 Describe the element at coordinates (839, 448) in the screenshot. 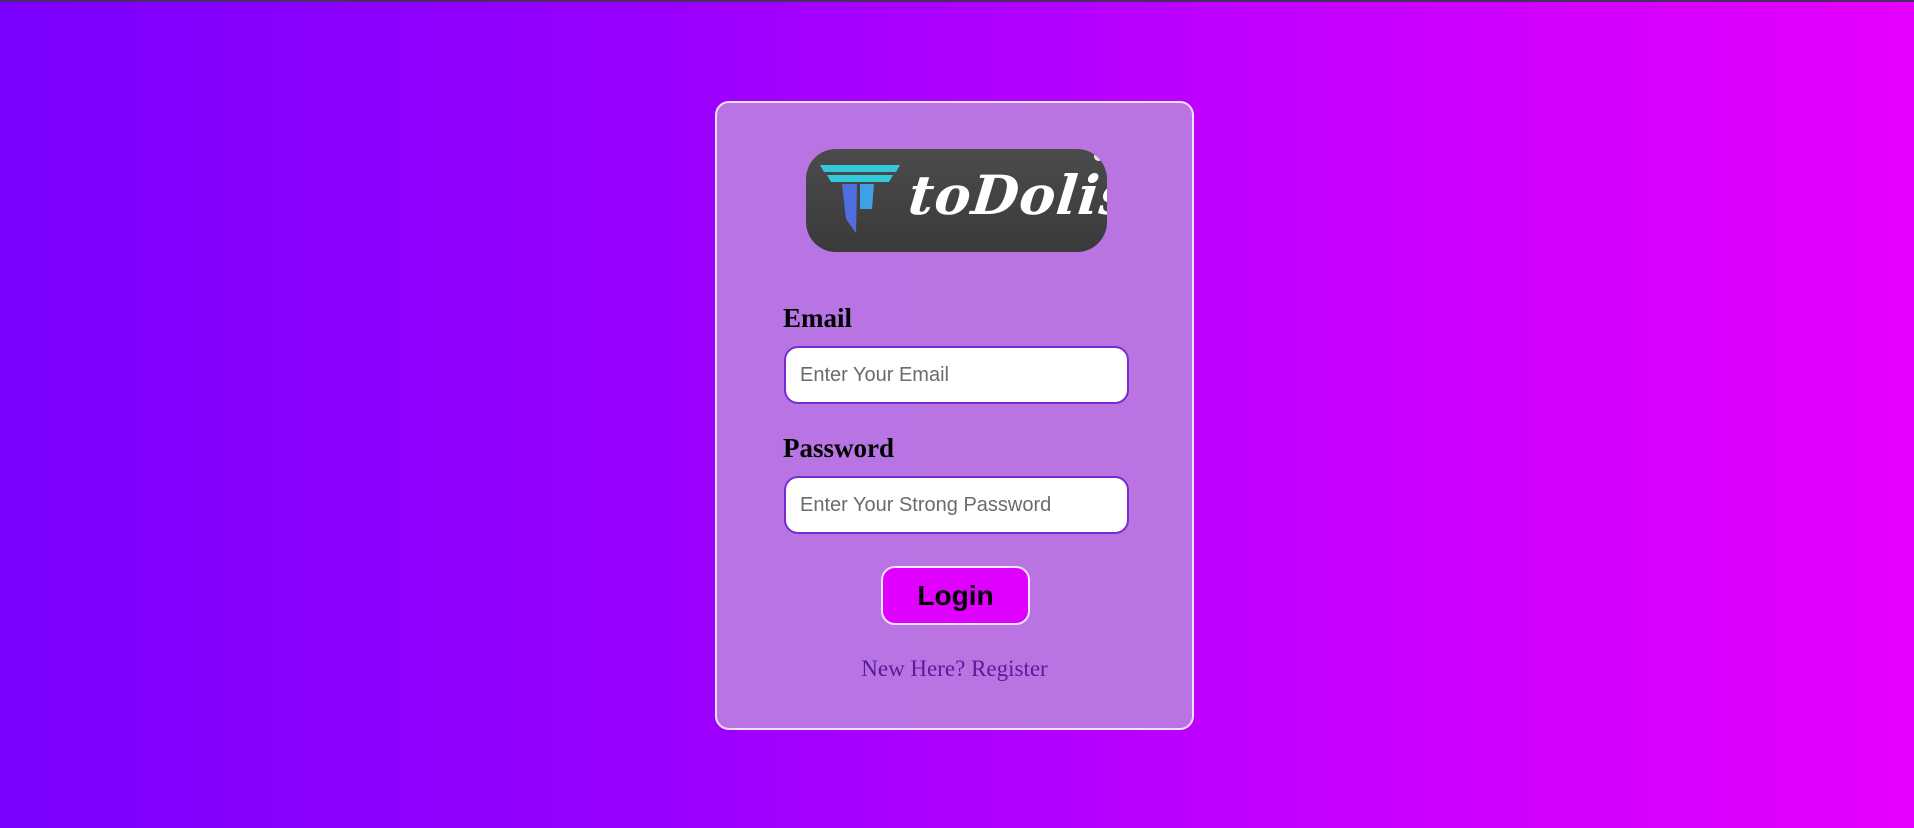

I see `password-label: Password` at that location.